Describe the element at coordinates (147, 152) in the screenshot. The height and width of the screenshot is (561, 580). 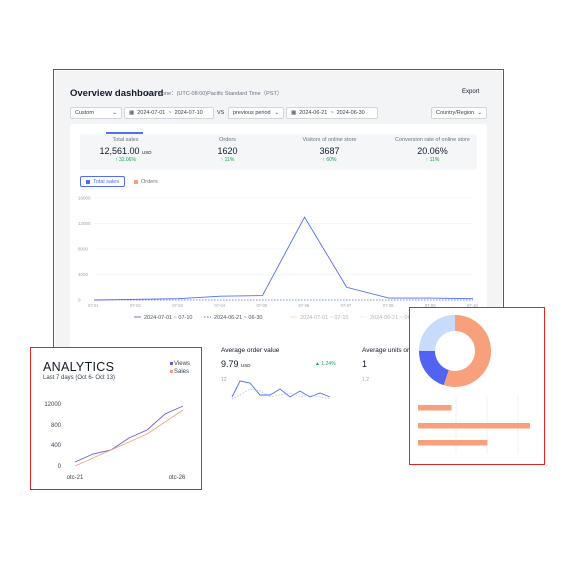
I see `kpi-unit: USD` at that location.